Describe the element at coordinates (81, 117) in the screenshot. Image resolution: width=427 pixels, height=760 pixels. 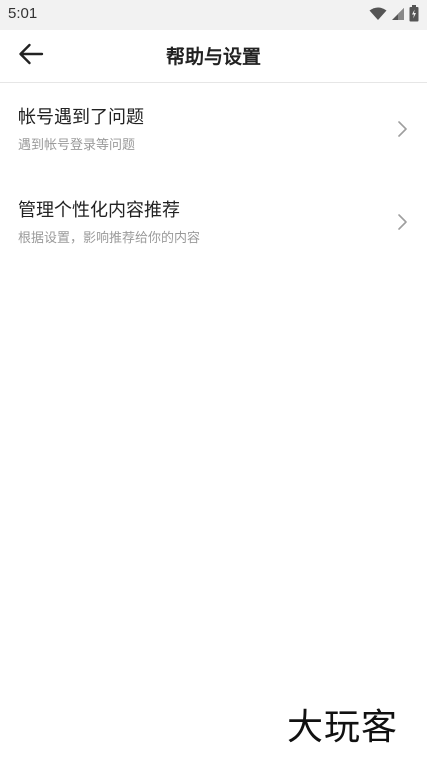
I see `list-item-title: 帐号遇到了问题` at that location.